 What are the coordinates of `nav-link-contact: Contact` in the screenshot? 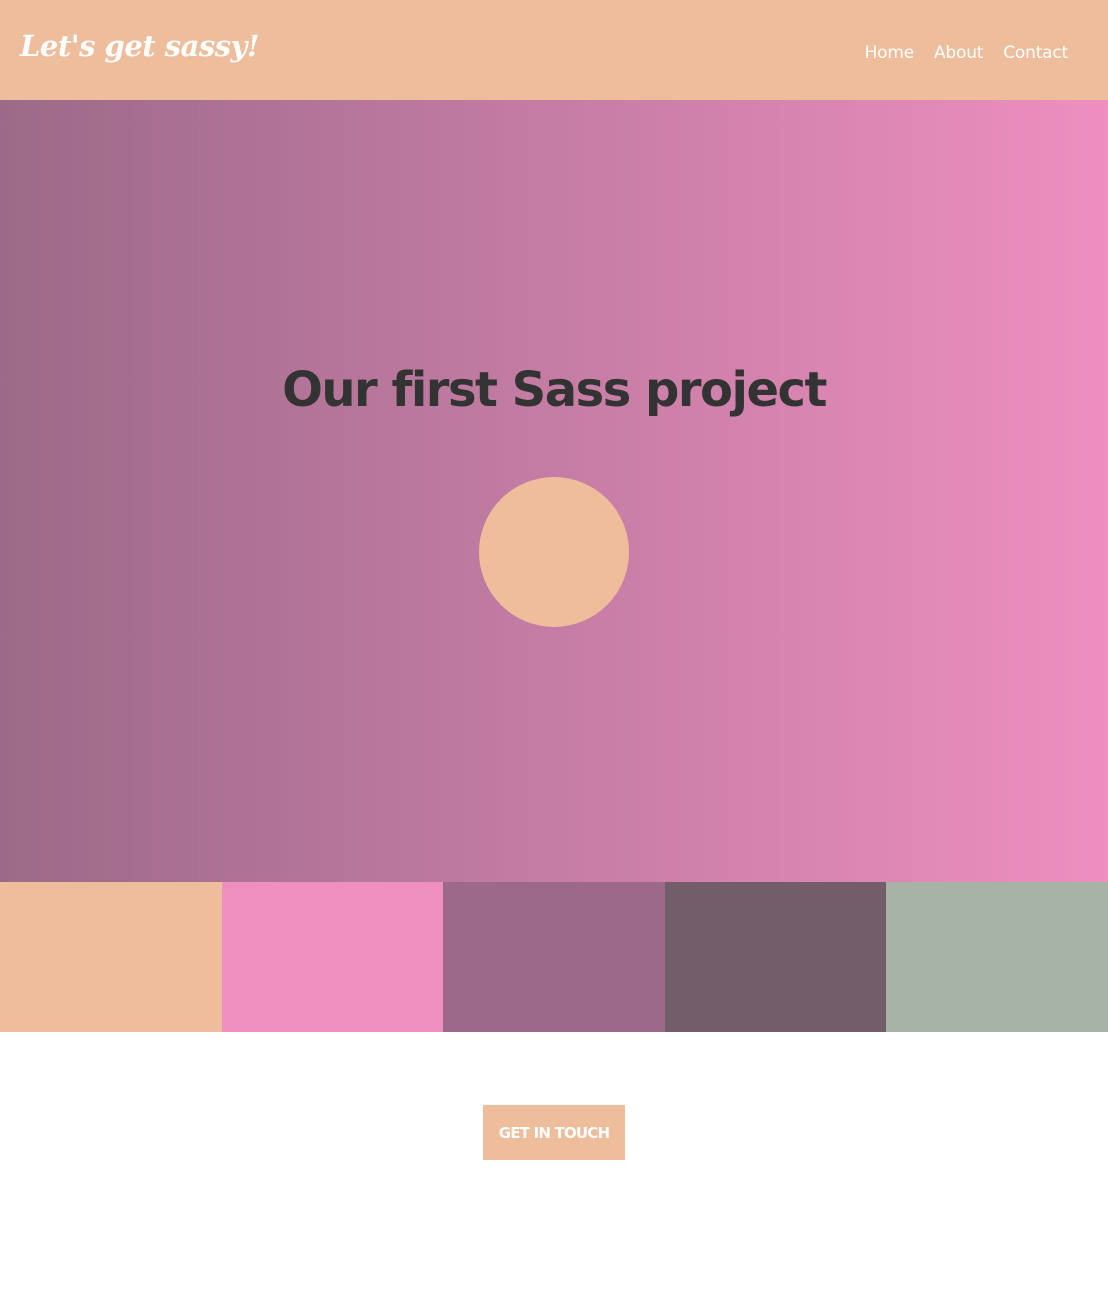 It's located at (1035, 53).